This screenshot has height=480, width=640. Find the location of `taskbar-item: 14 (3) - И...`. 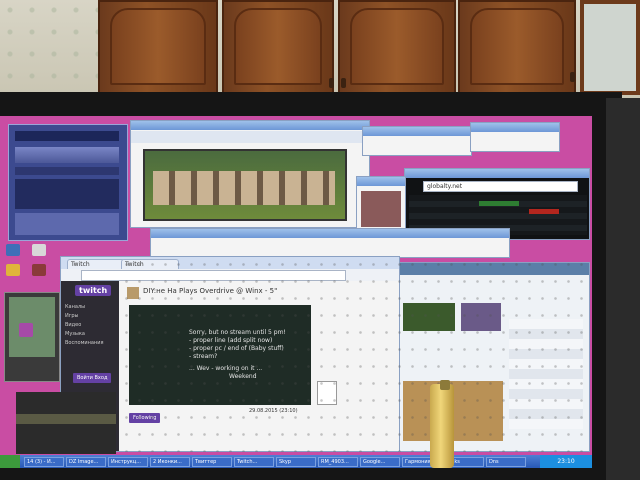

taskbar-item: 14 (3) - И... is located at coordinates (44, 461).